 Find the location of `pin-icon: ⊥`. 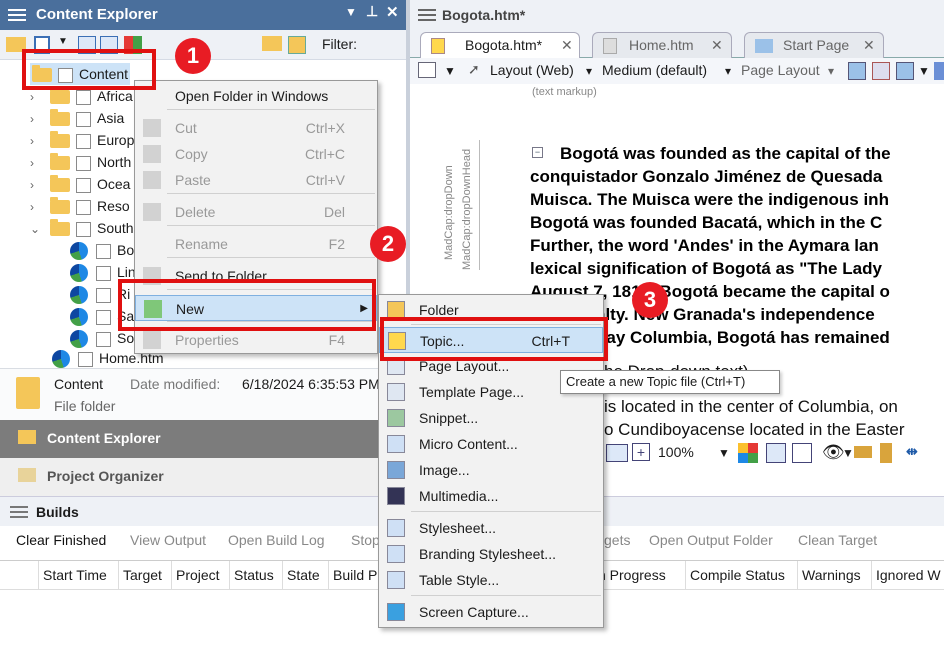

pin-icon: ⊥ is located at coordinates (372, 11).